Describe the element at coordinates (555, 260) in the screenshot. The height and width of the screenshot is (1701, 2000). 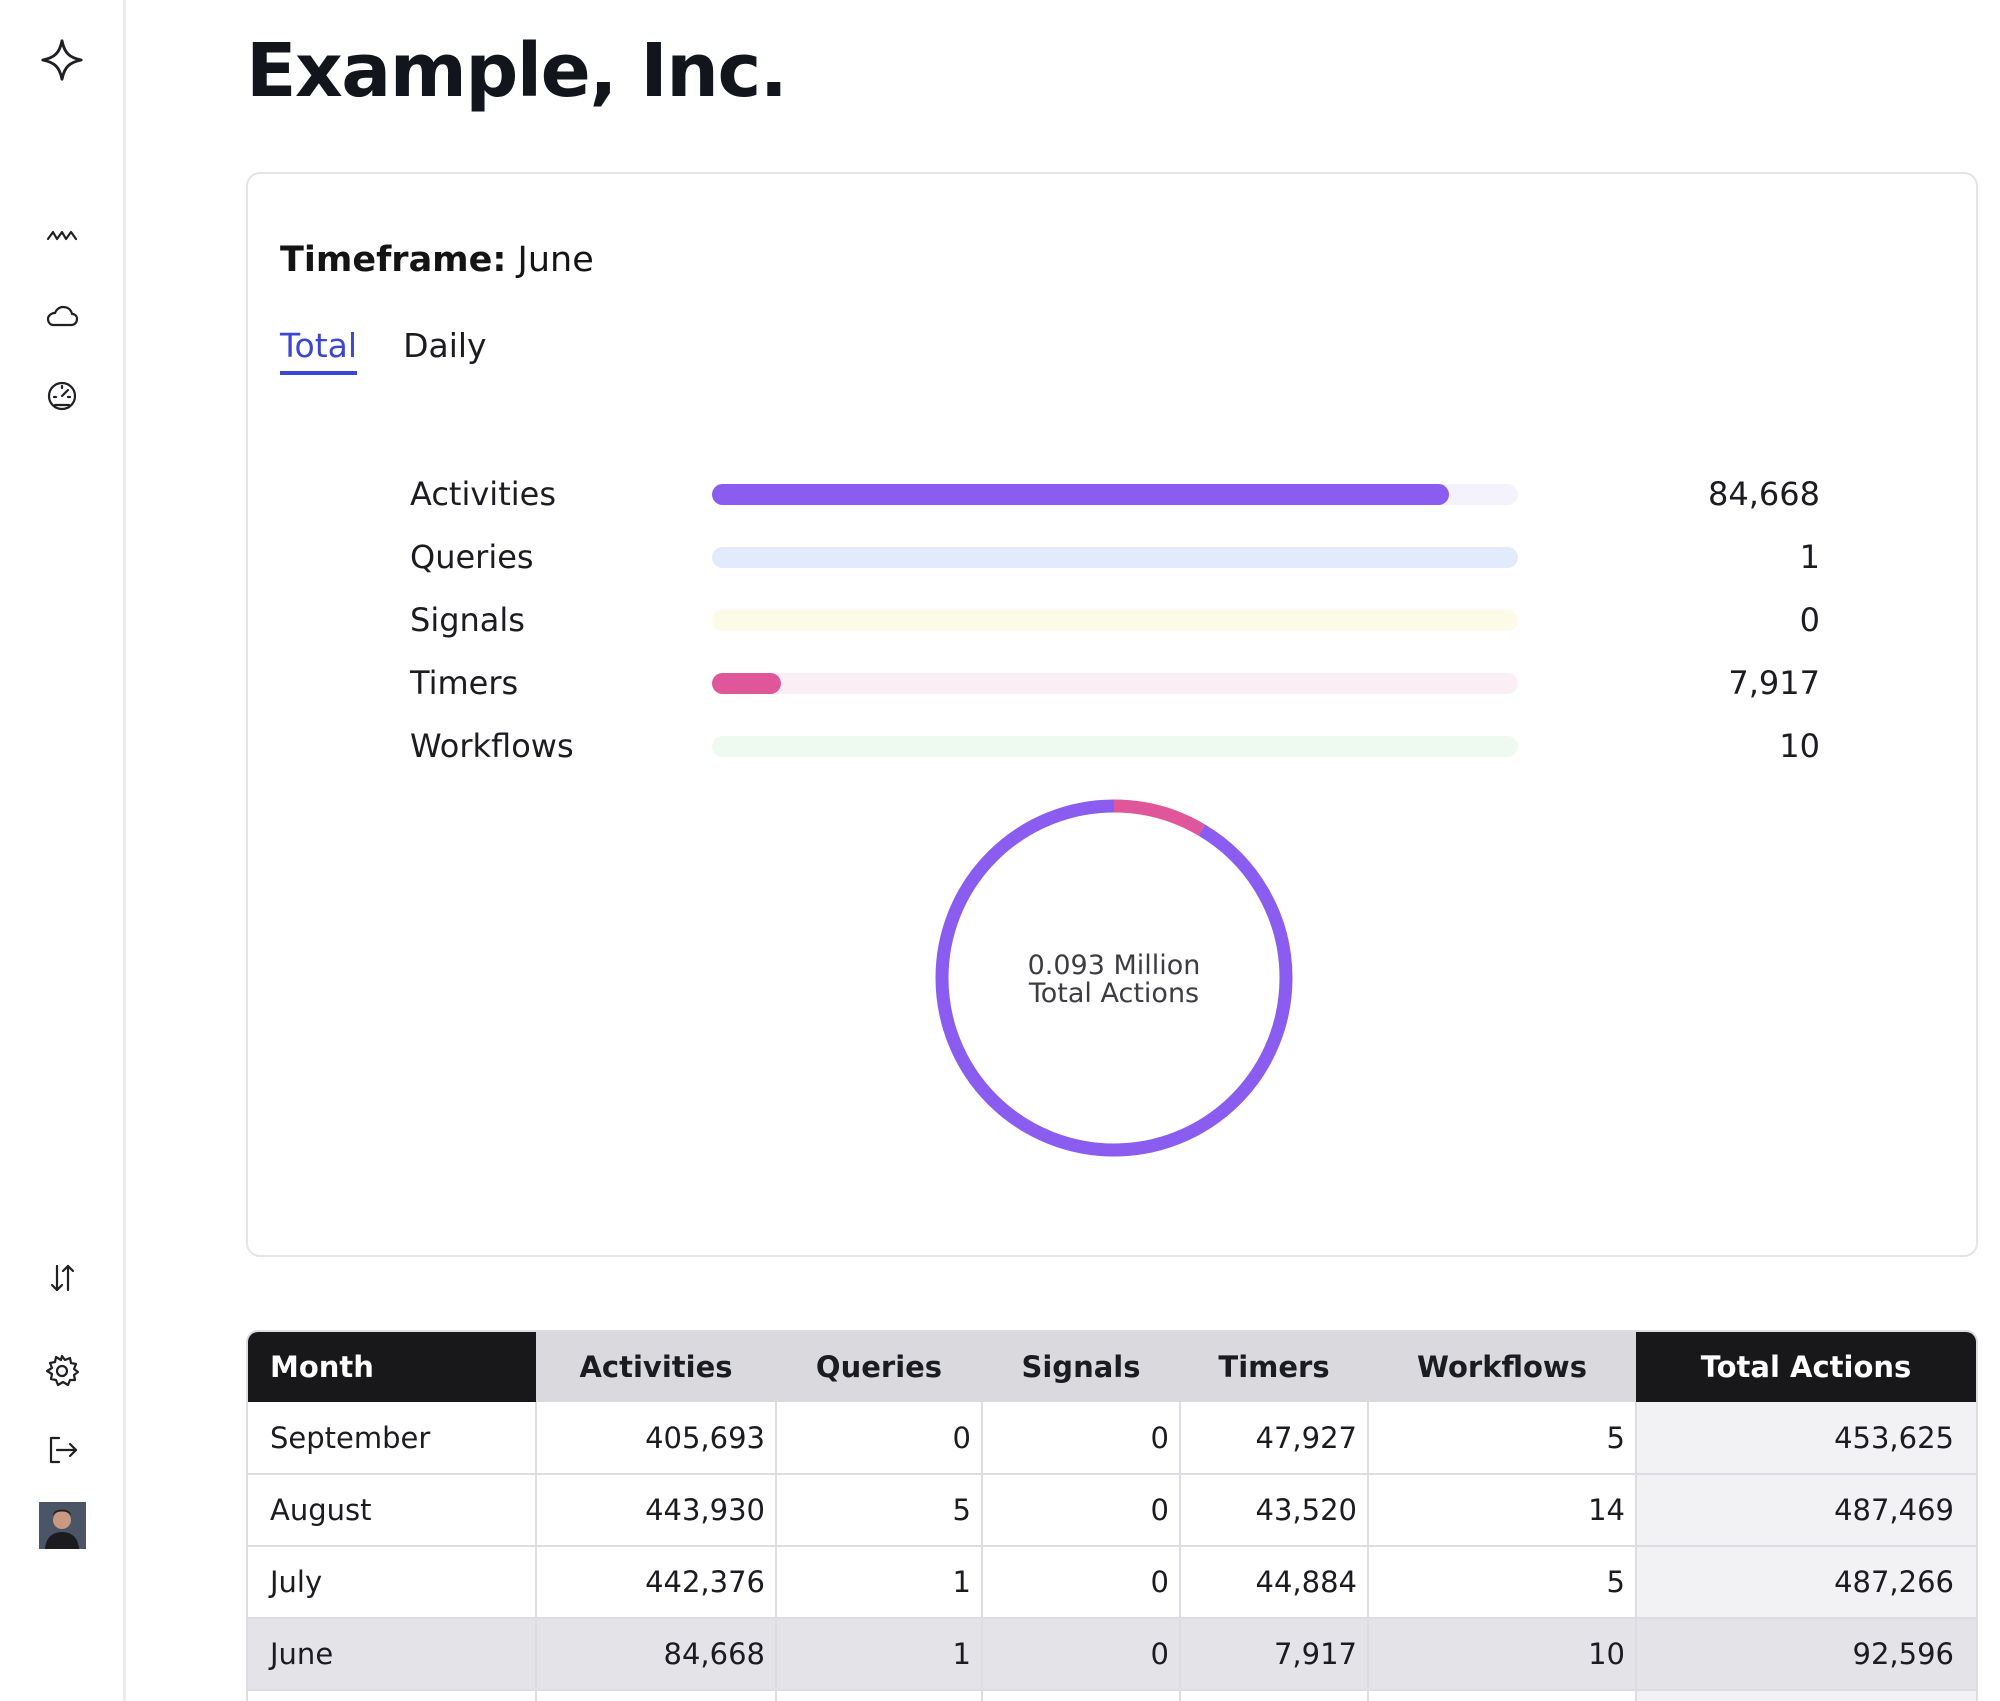
I see `timeframe-value: June` at that location.